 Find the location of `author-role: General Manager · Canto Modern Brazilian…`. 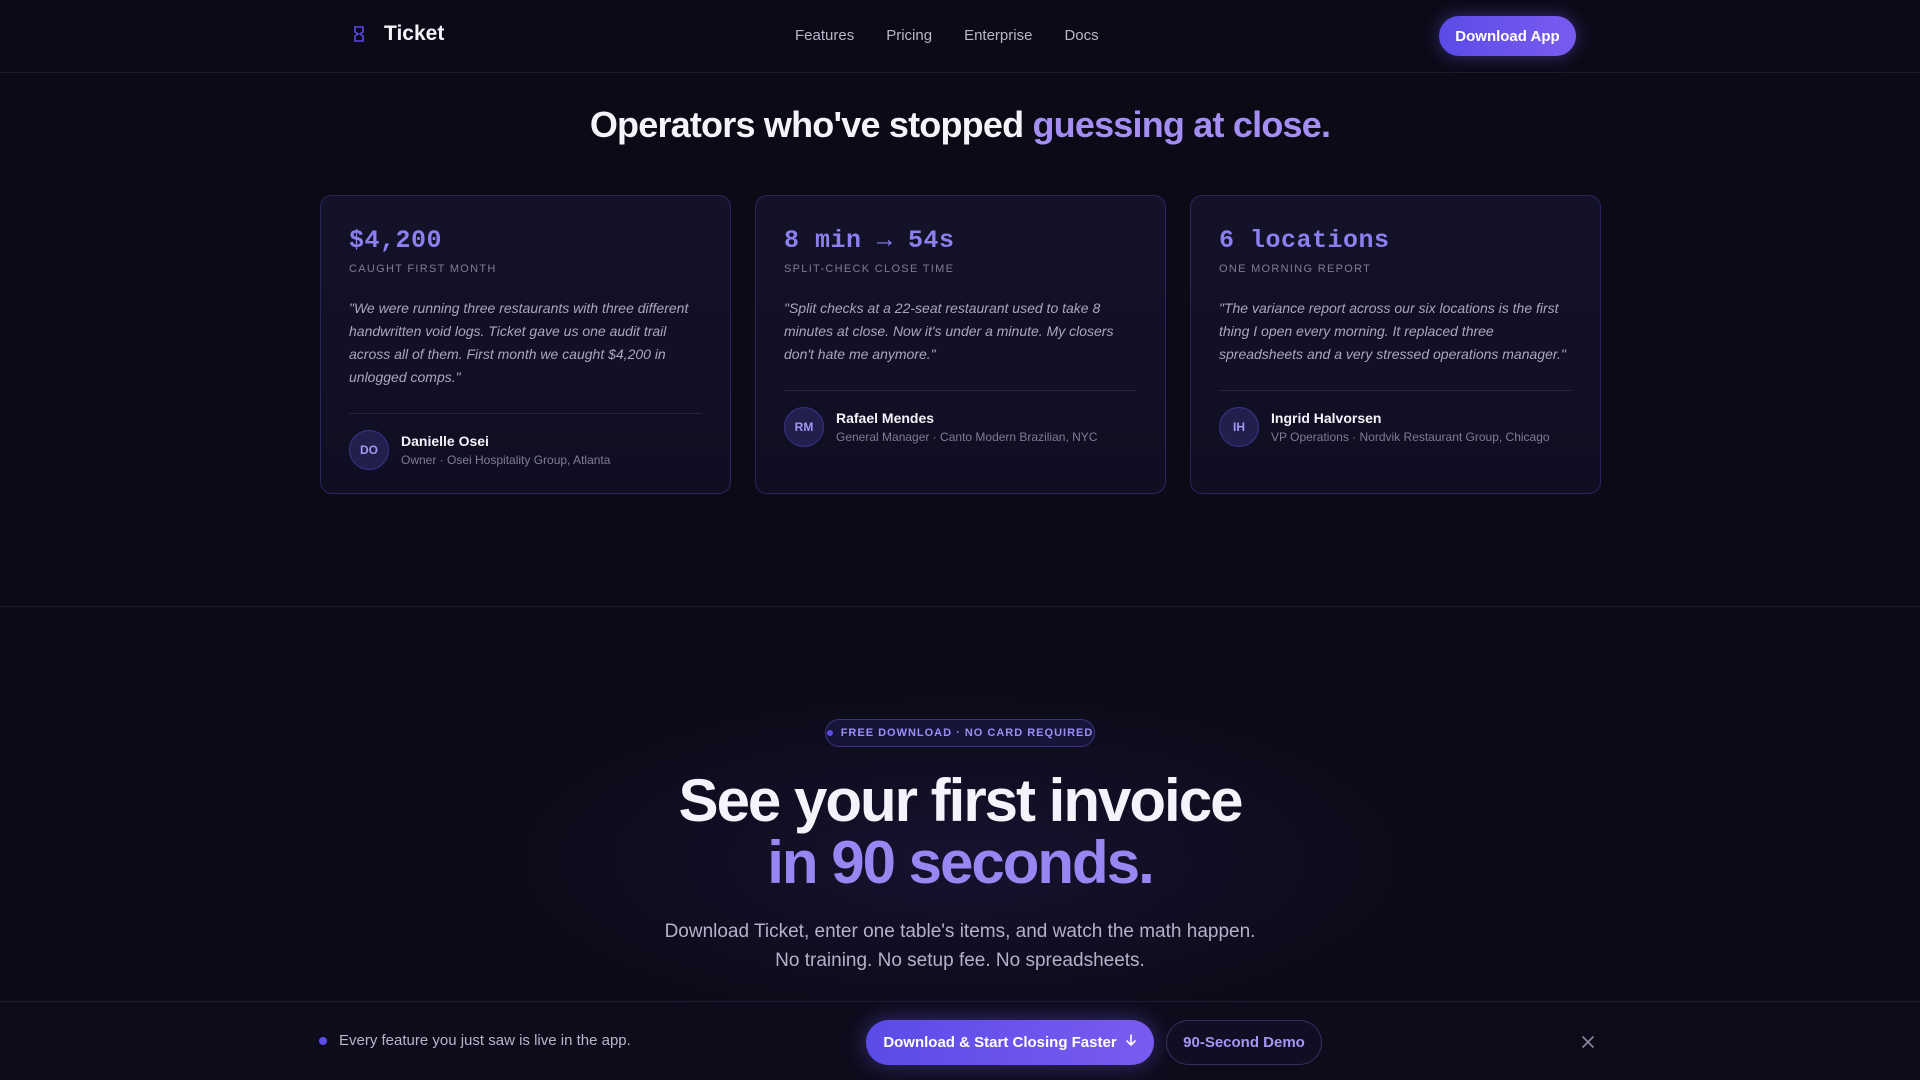

author-role: General Manager · Canto Modern Brazilian… is located at coordinates (967, 437).